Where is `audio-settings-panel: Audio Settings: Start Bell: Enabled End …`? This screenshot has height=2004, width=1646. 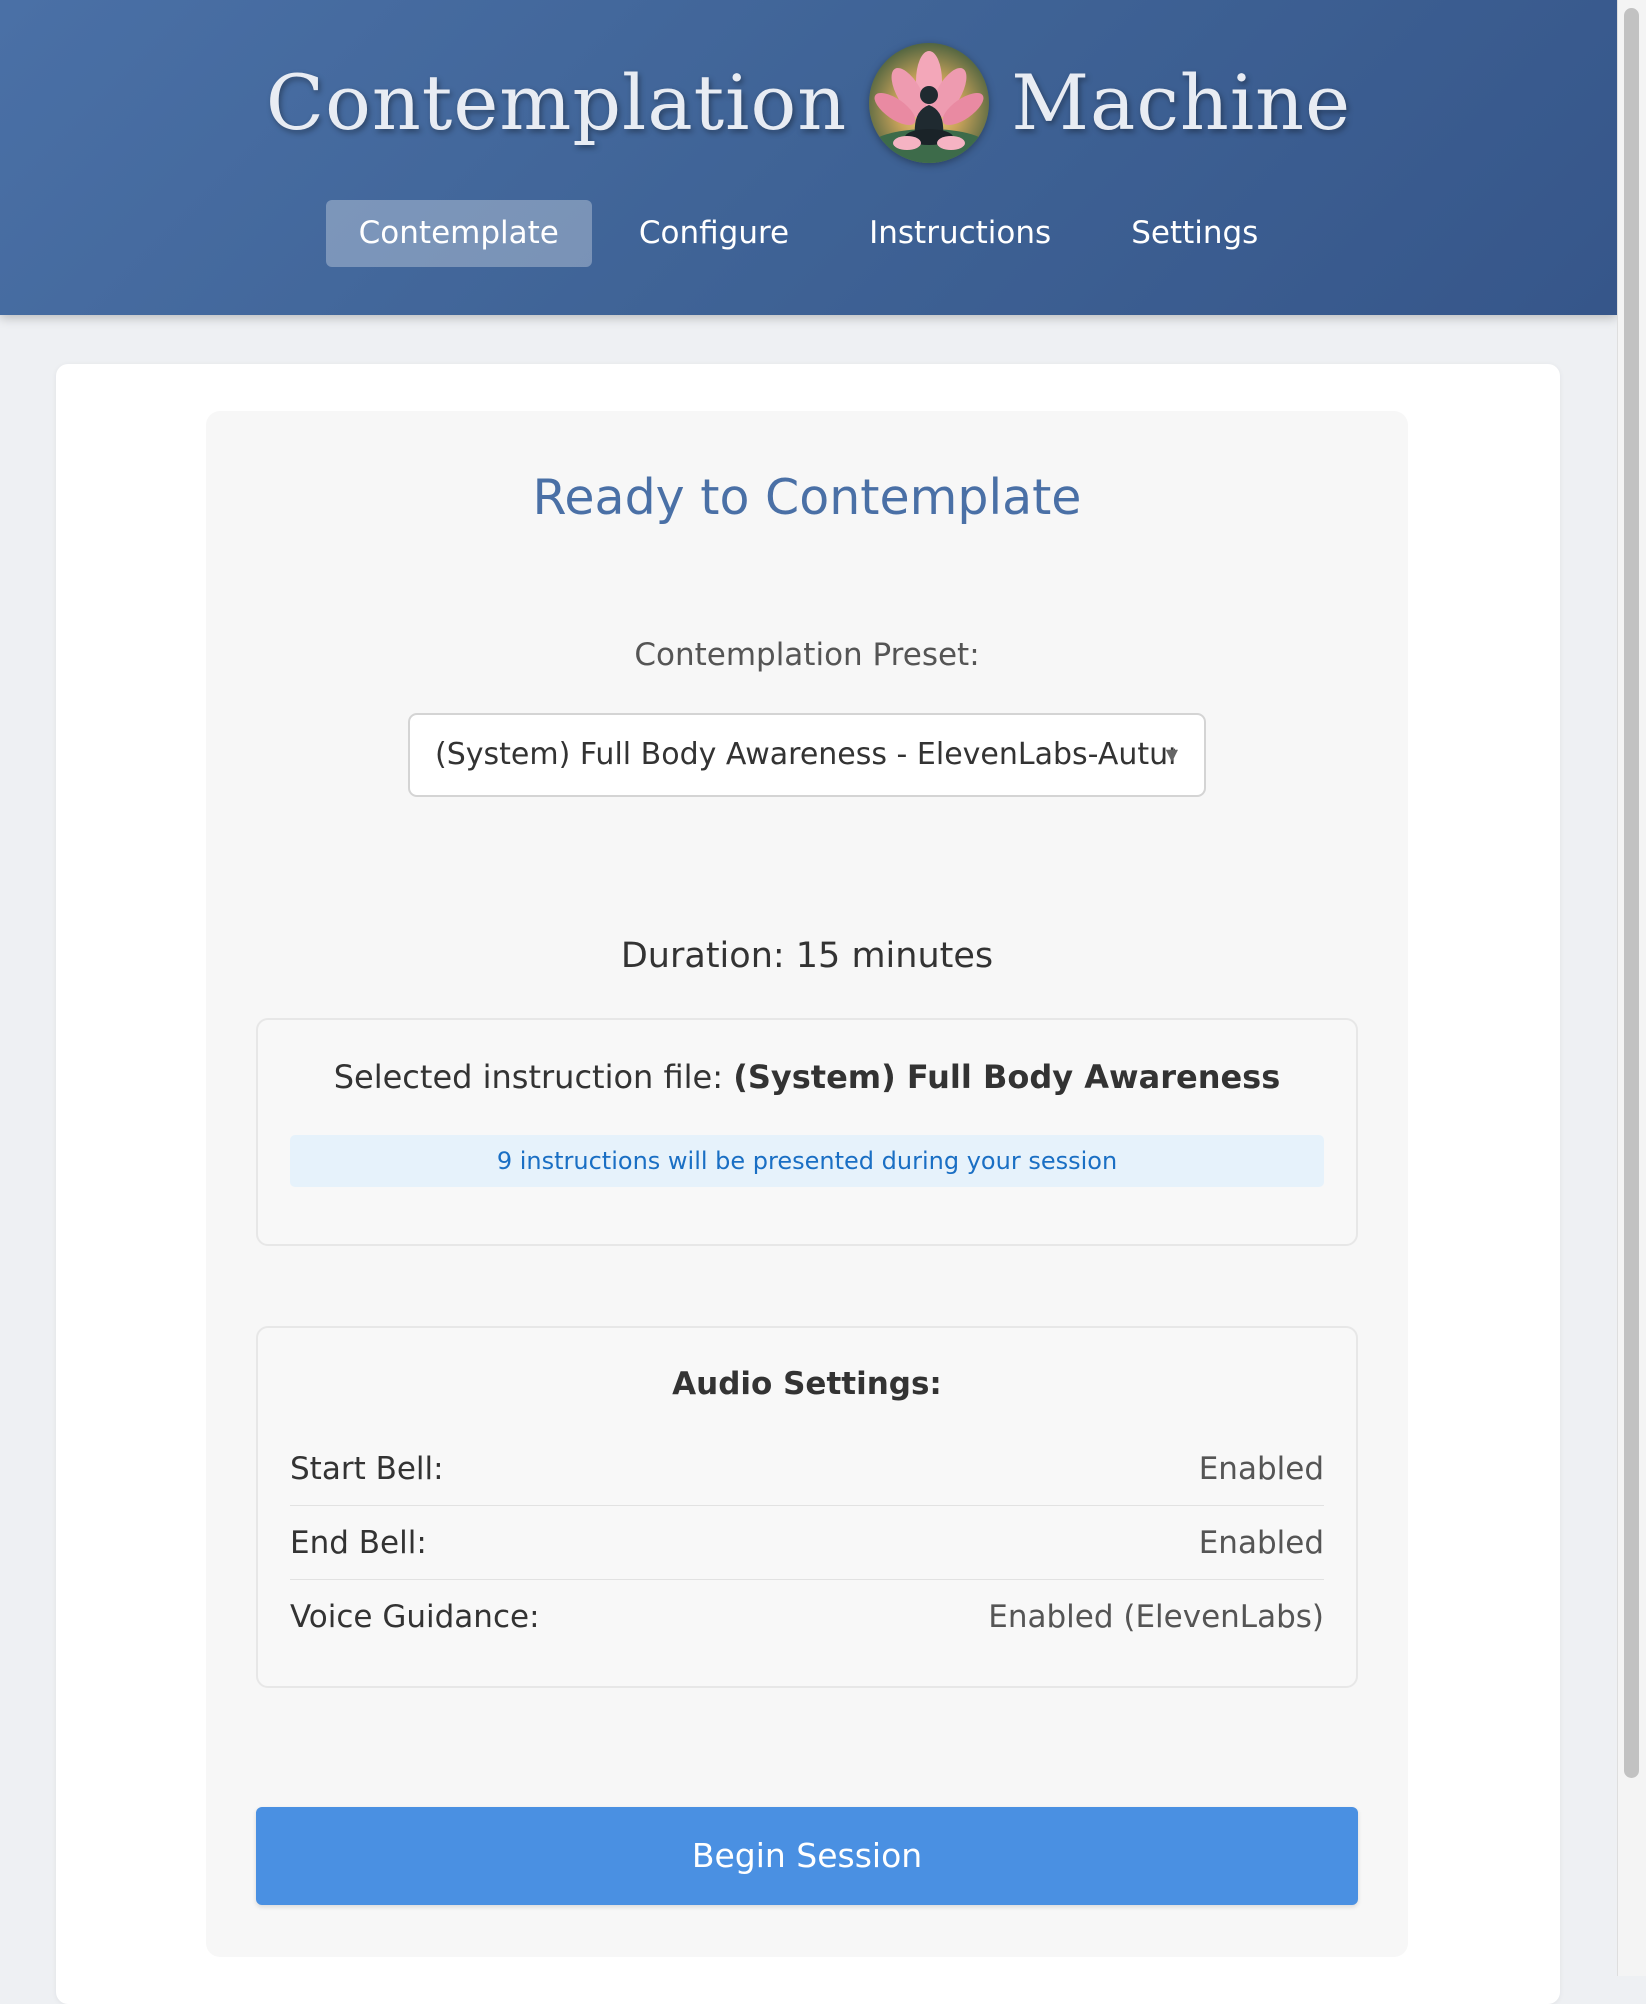
audio-settings-panel: Audio Settings: Start Bell: Enabled End … is located at coordinates (807, 1507).